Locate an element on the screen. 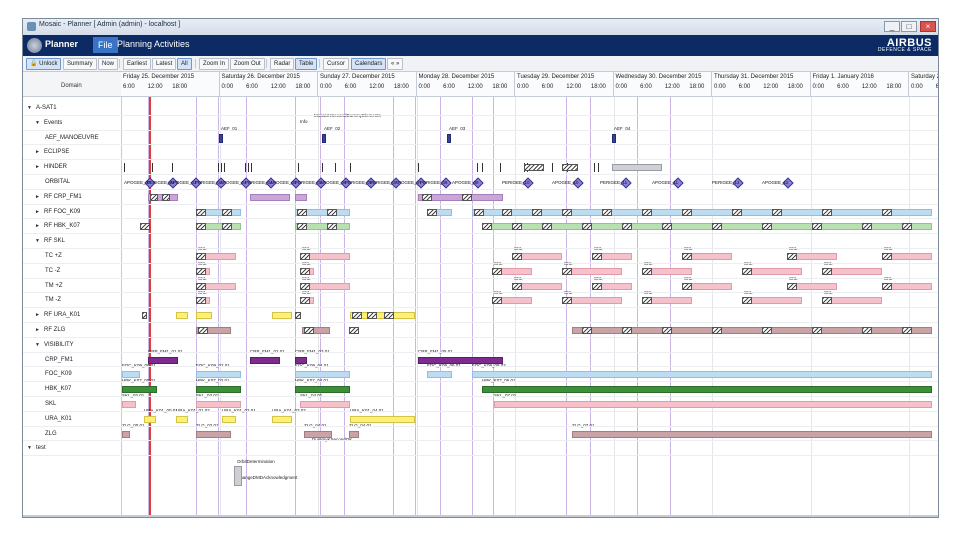 Image resolution: width=960 pixels, height=540 pixels. row-rf-ura-k01: ► RF URA_K01 is located at coordinates (72, 315).